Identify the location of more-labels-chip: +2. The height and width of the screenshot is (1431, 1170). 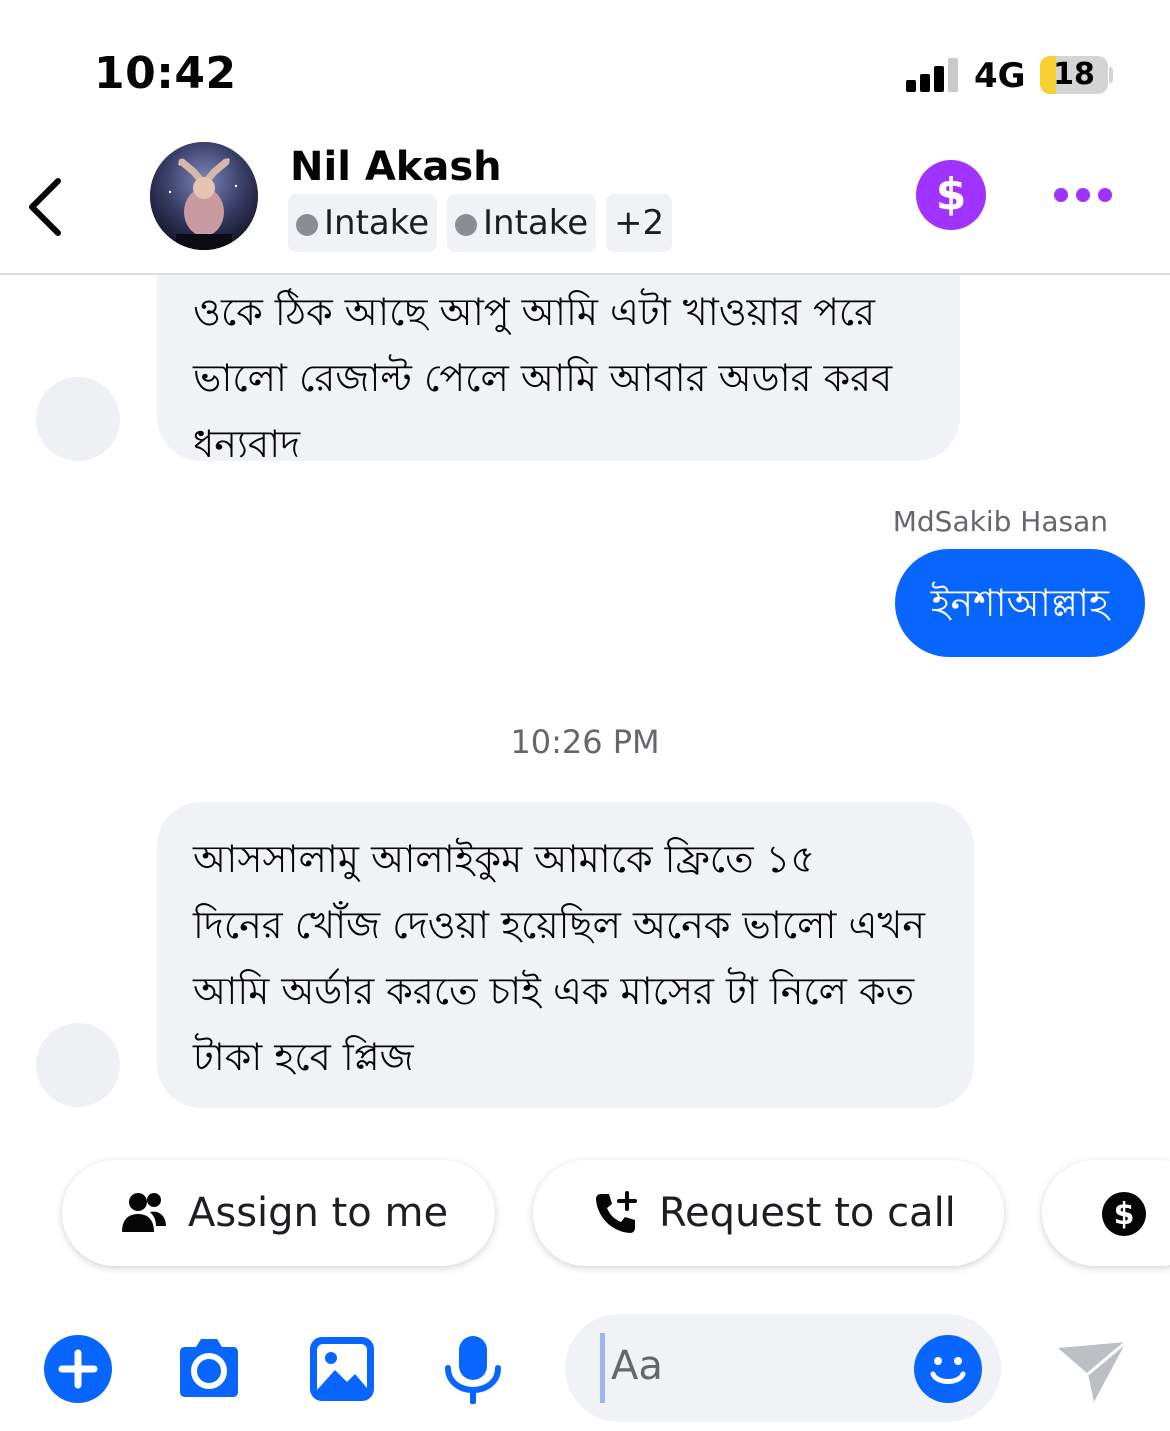
(639, 223).